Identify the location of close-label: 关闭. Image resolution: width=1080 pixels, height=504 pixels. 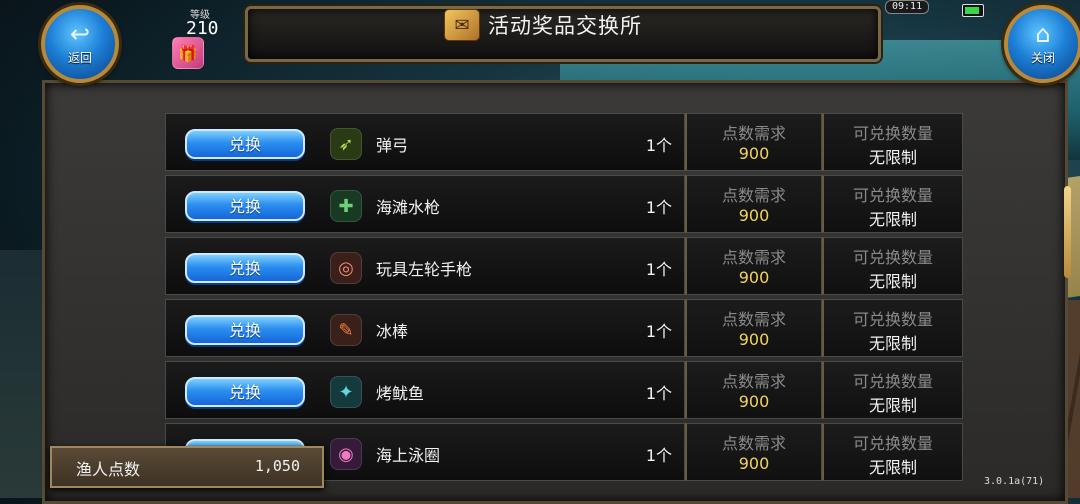
(1042, 58).